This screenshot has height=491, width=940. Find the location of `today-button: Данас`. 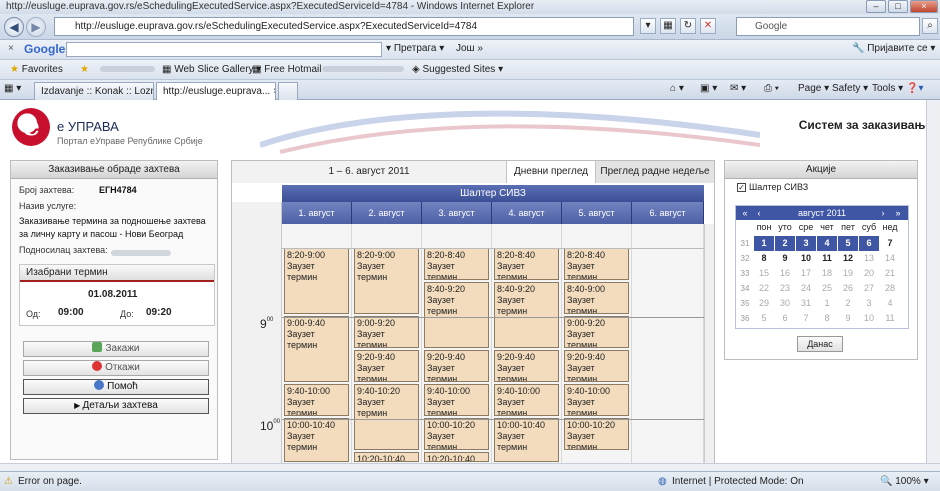

today-button: Данас is located at coordinates (820, 344).